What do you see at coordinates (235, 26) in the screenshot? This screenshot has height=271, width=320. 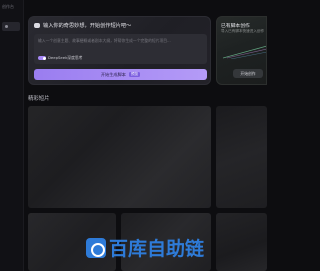 I see `script-card-title: 已有脚本创作` at bounding box center [235, 26].